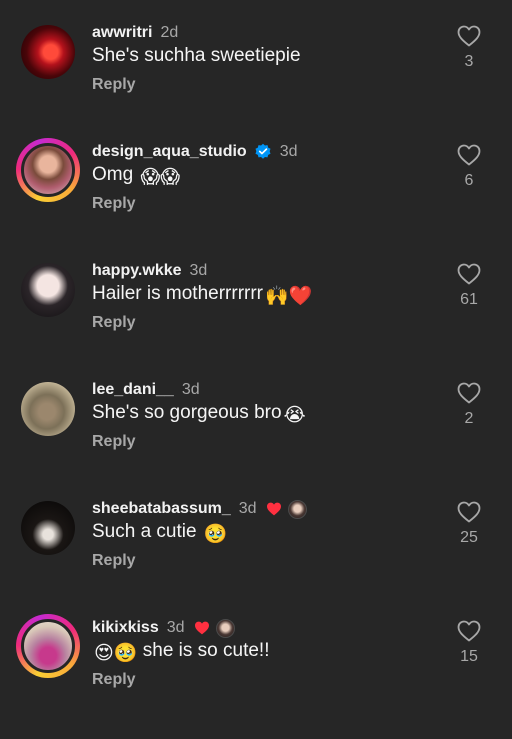  I want to click on comment-text: Such a cutie 🥹, so click(160, 533).